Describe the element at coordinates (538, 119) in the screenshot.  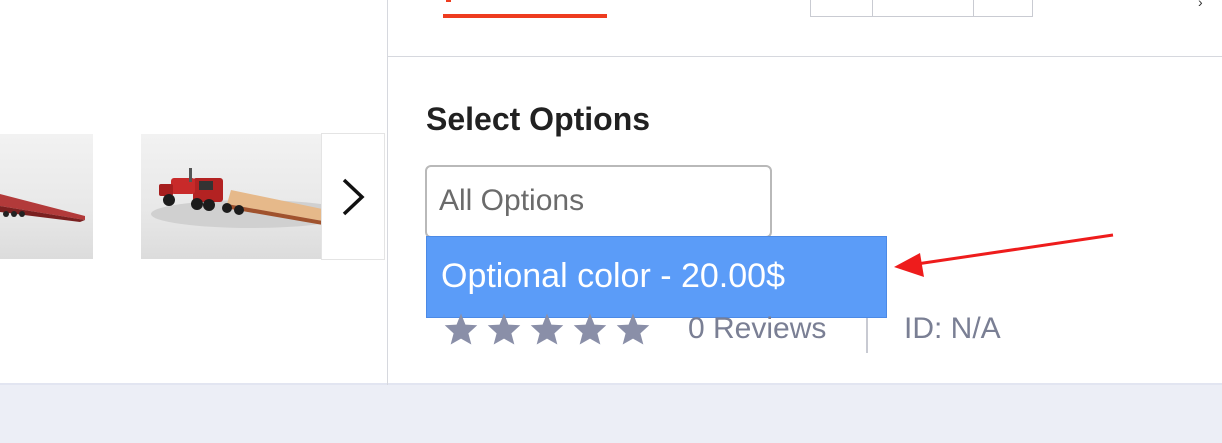
I see `select-options-heading: Select Options` at that location.